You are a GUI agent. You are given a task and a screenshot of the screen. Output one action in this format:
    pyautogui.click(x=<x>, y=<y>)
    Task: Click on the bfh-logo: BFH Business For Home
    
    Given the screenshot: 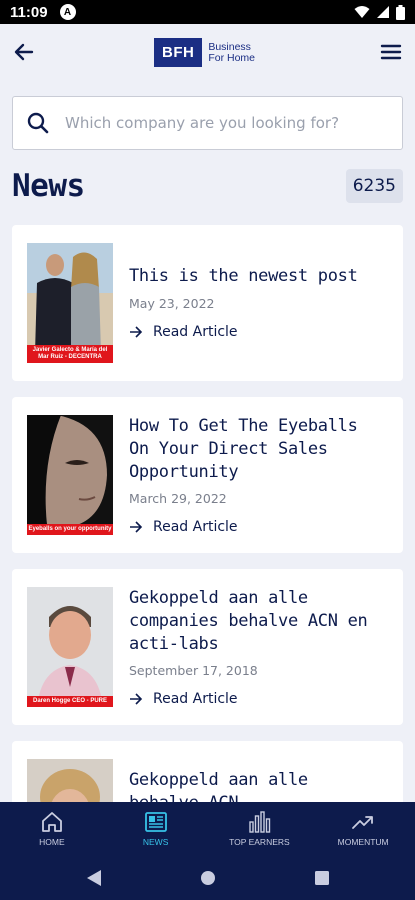 What is the action you would take?
    pyautogui.click(x=204, y=52)
    